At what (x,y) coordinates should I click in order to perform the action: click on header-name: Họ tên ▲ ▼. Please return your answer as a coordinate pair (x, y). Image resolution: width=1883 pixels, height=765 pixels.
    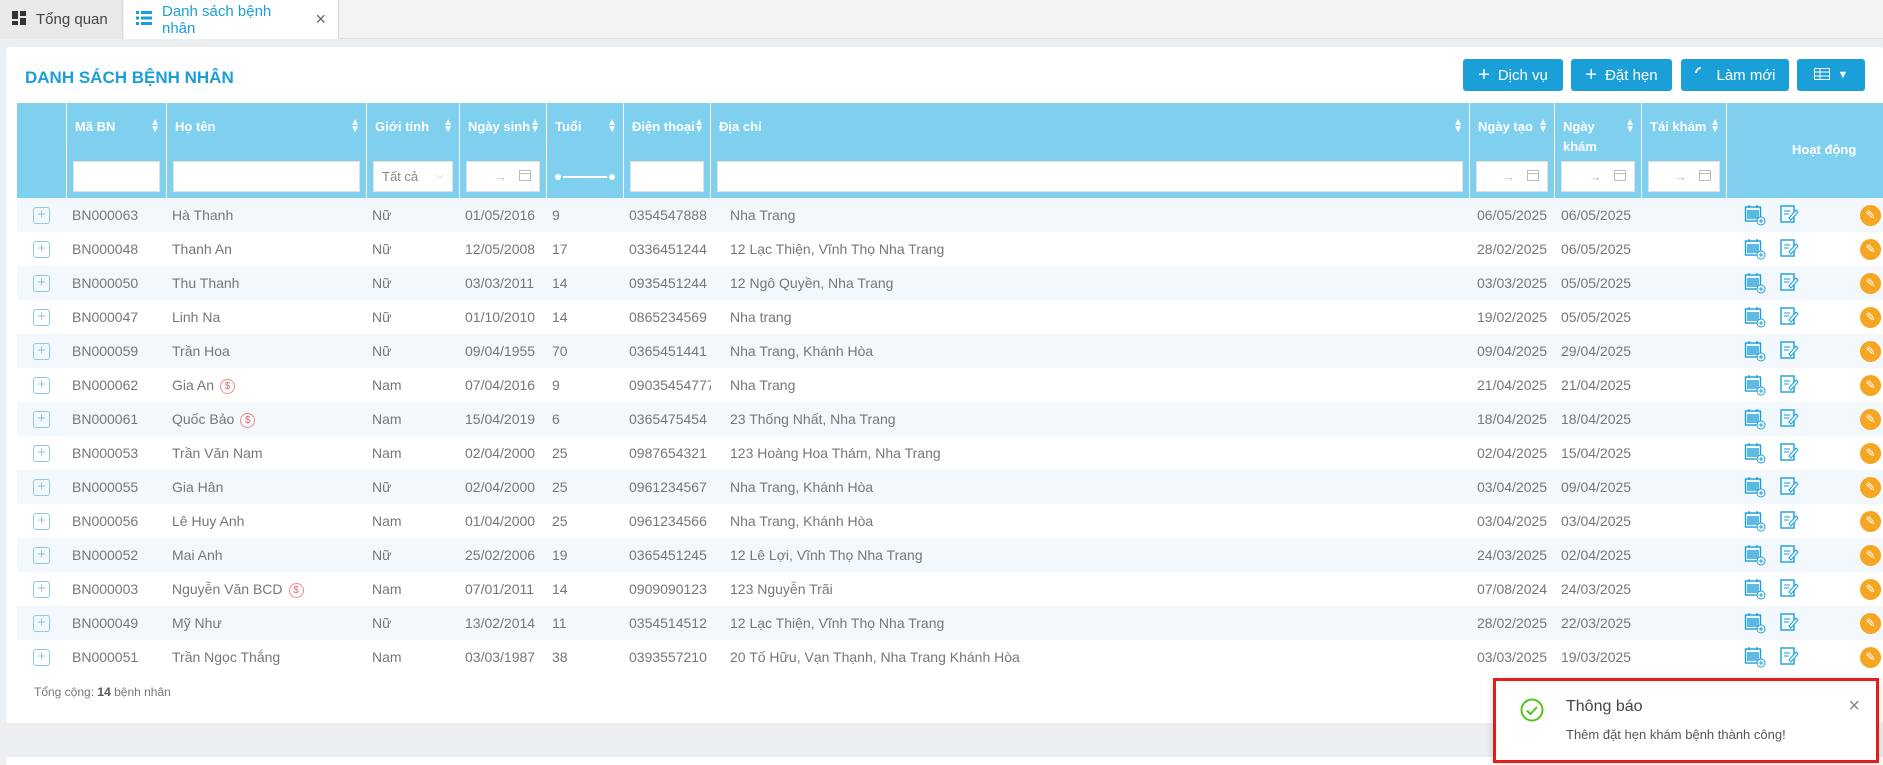
    Looking at the image, I should click on (267, 150).